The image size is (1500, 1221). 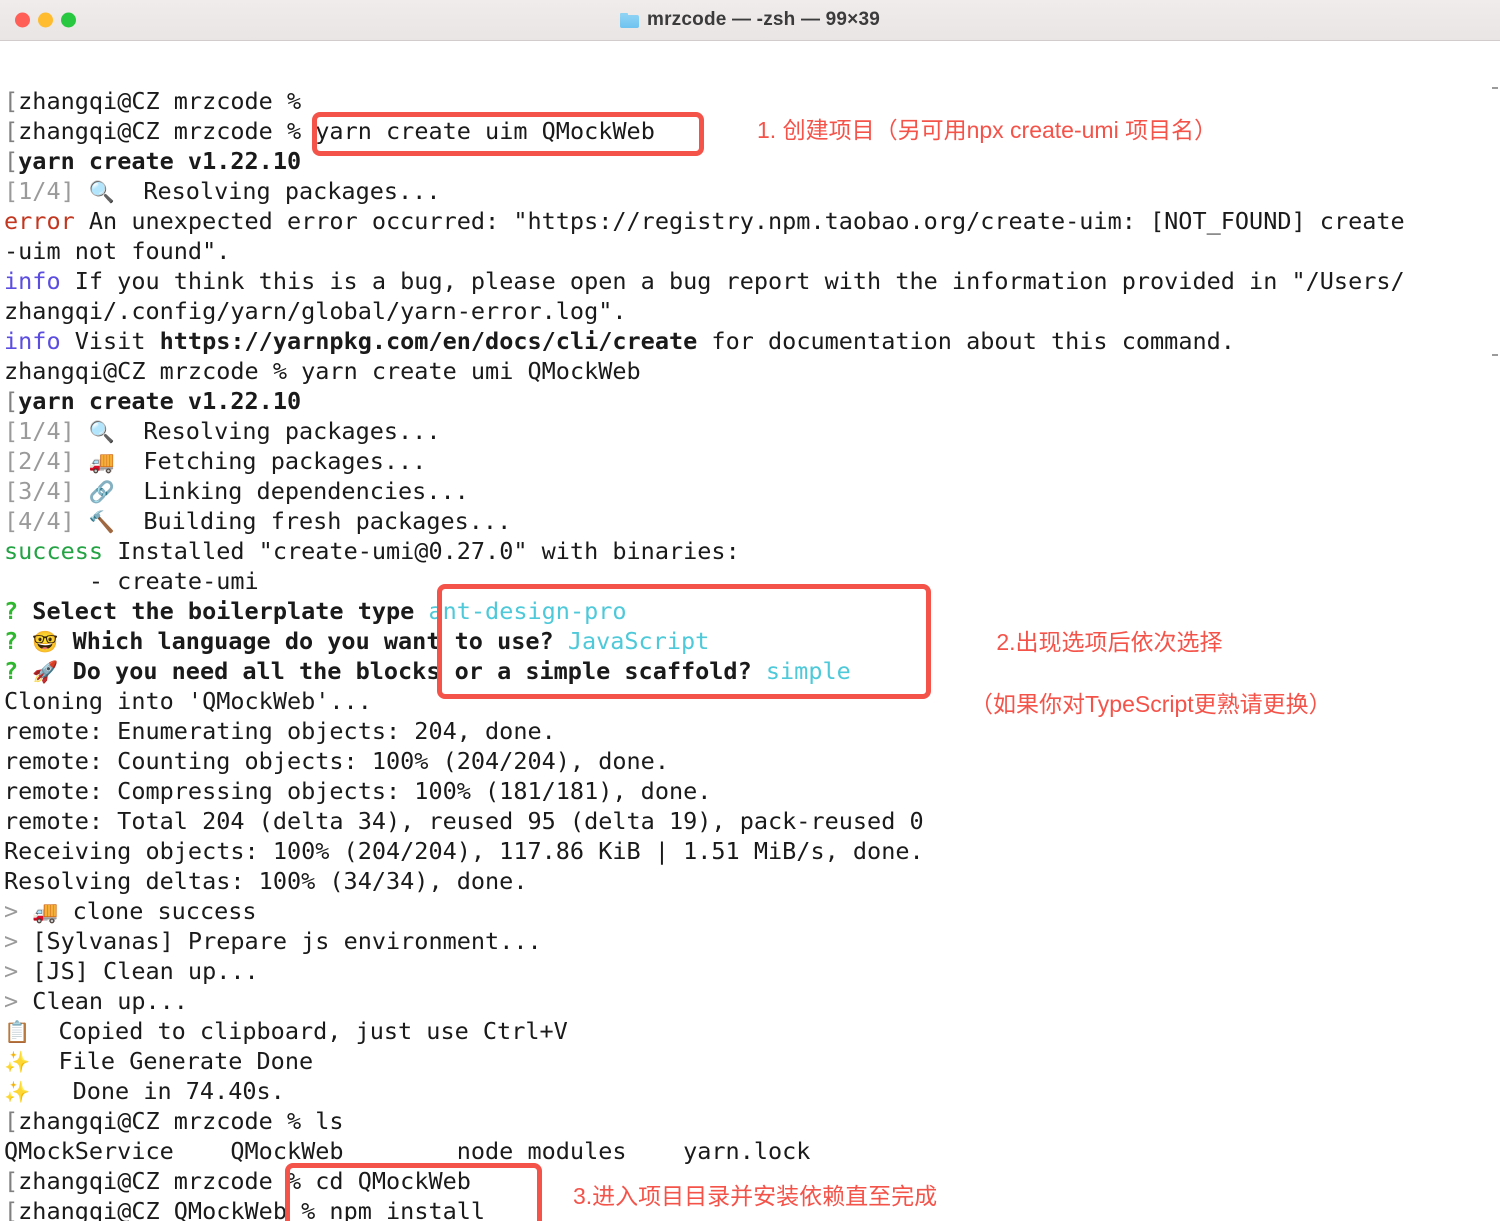 What do you see at coordinates (755, 1196) in the screenshot?
I see `annotation-step-3: 3.进入项目目录并安装依赖直至完成` at bounding box center [755, 1196].